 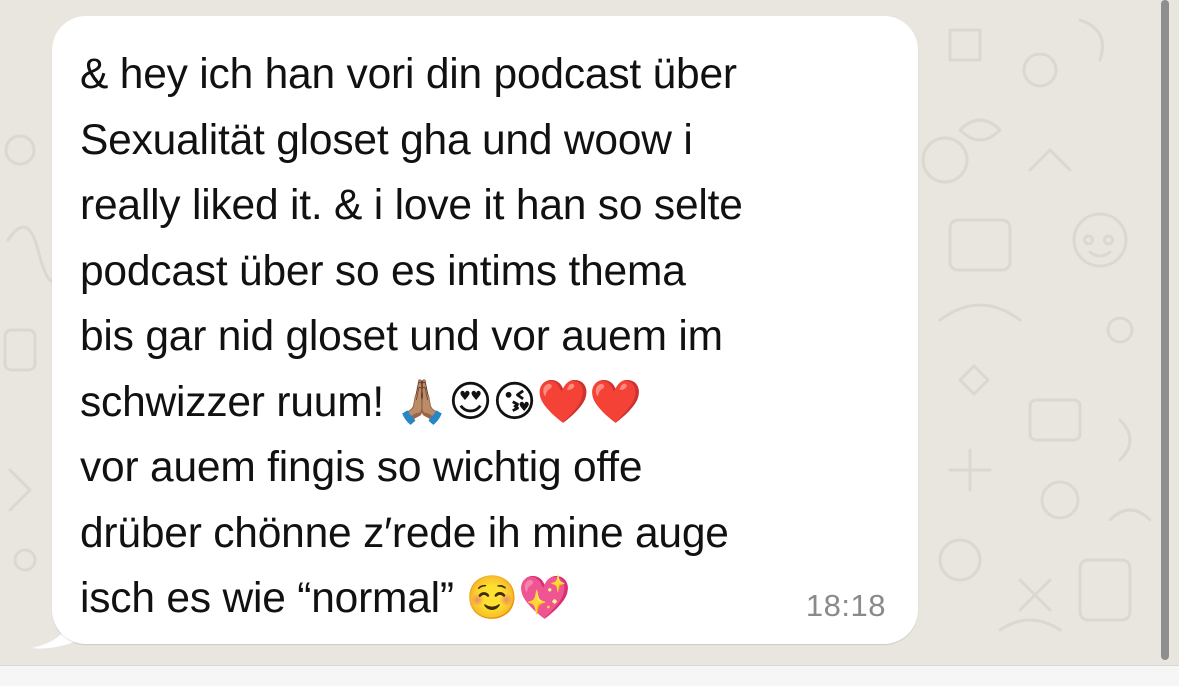 I want to click on message-timestamp: 18:18, so click(x=845, y=605).